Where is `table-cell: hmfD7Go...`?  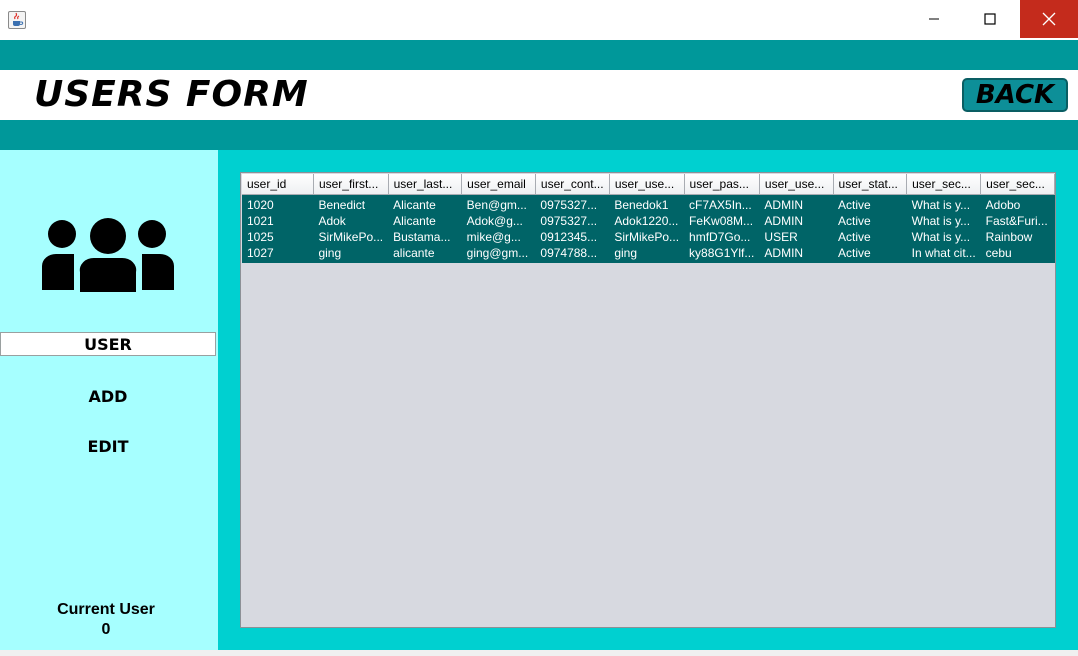
table-cell: hmfD7Go... is located at coordinates (722, 237).